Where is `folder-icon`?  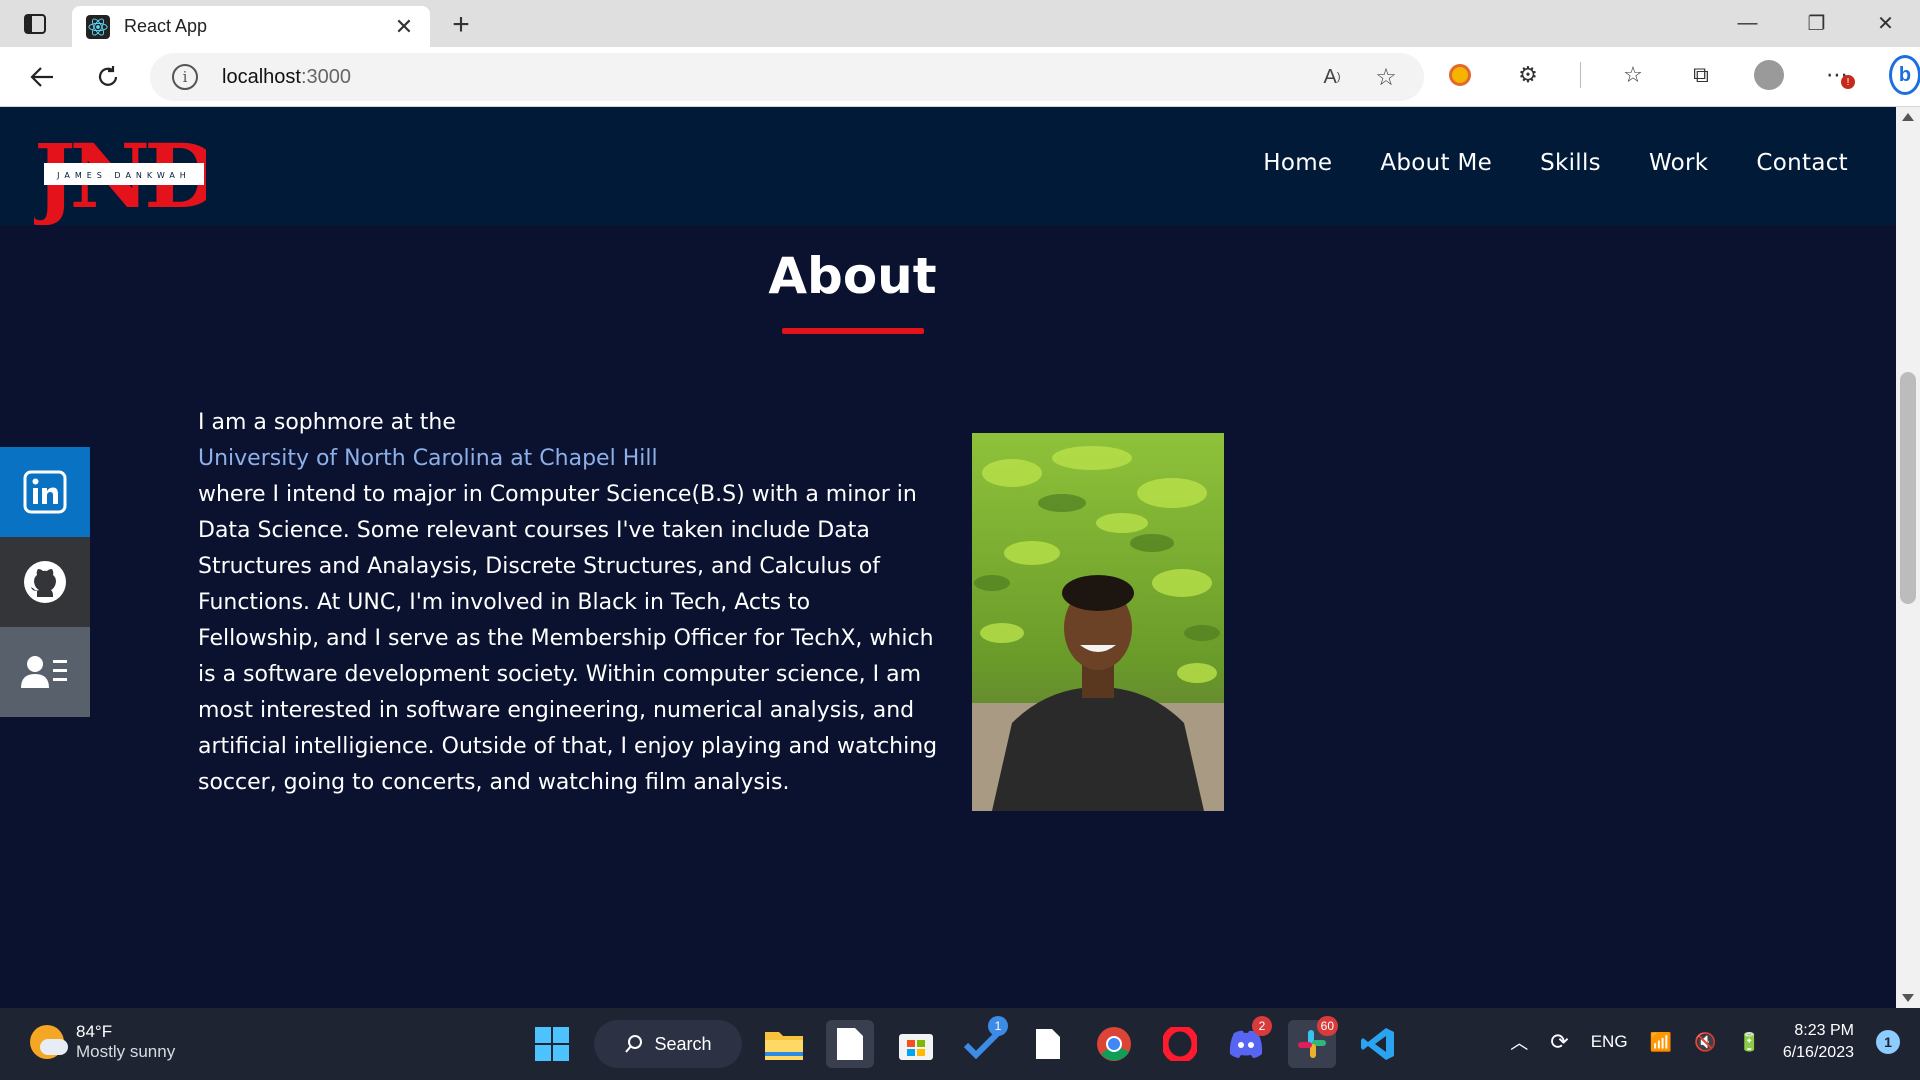
folder-icon is located at coordinates (784, 1046).